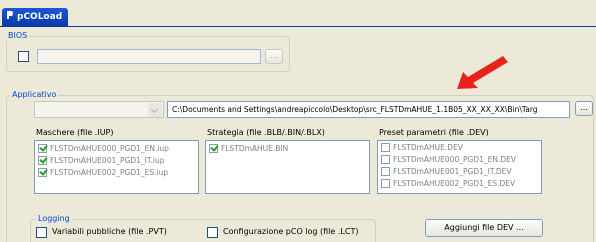 The image size is (596, 242). Describe the element at coordinates (248, 149) in the screenshot. I see `list-item: FLSTDmAHUE.BIN` at that location.